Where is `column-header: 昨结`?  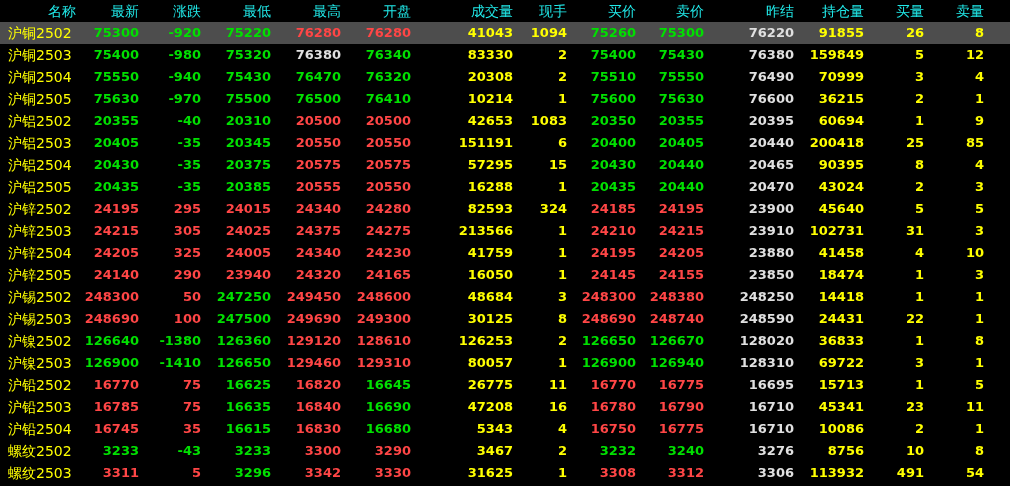
column-header: 昨结 is located at coordinates (753, 11).